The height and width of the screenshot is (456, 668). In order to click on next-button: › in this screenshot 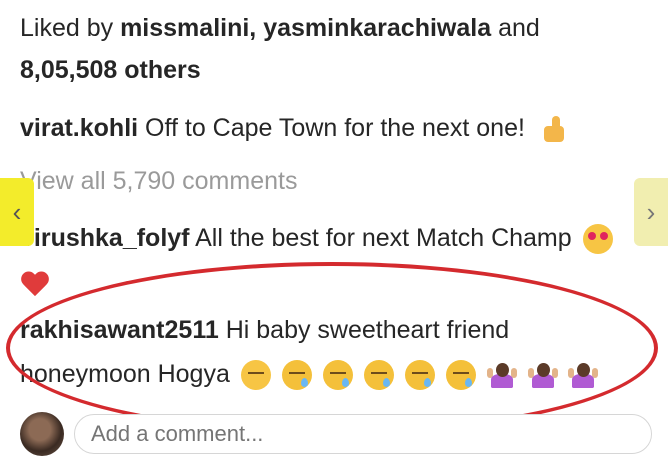, I will do `click(651, 212)`.